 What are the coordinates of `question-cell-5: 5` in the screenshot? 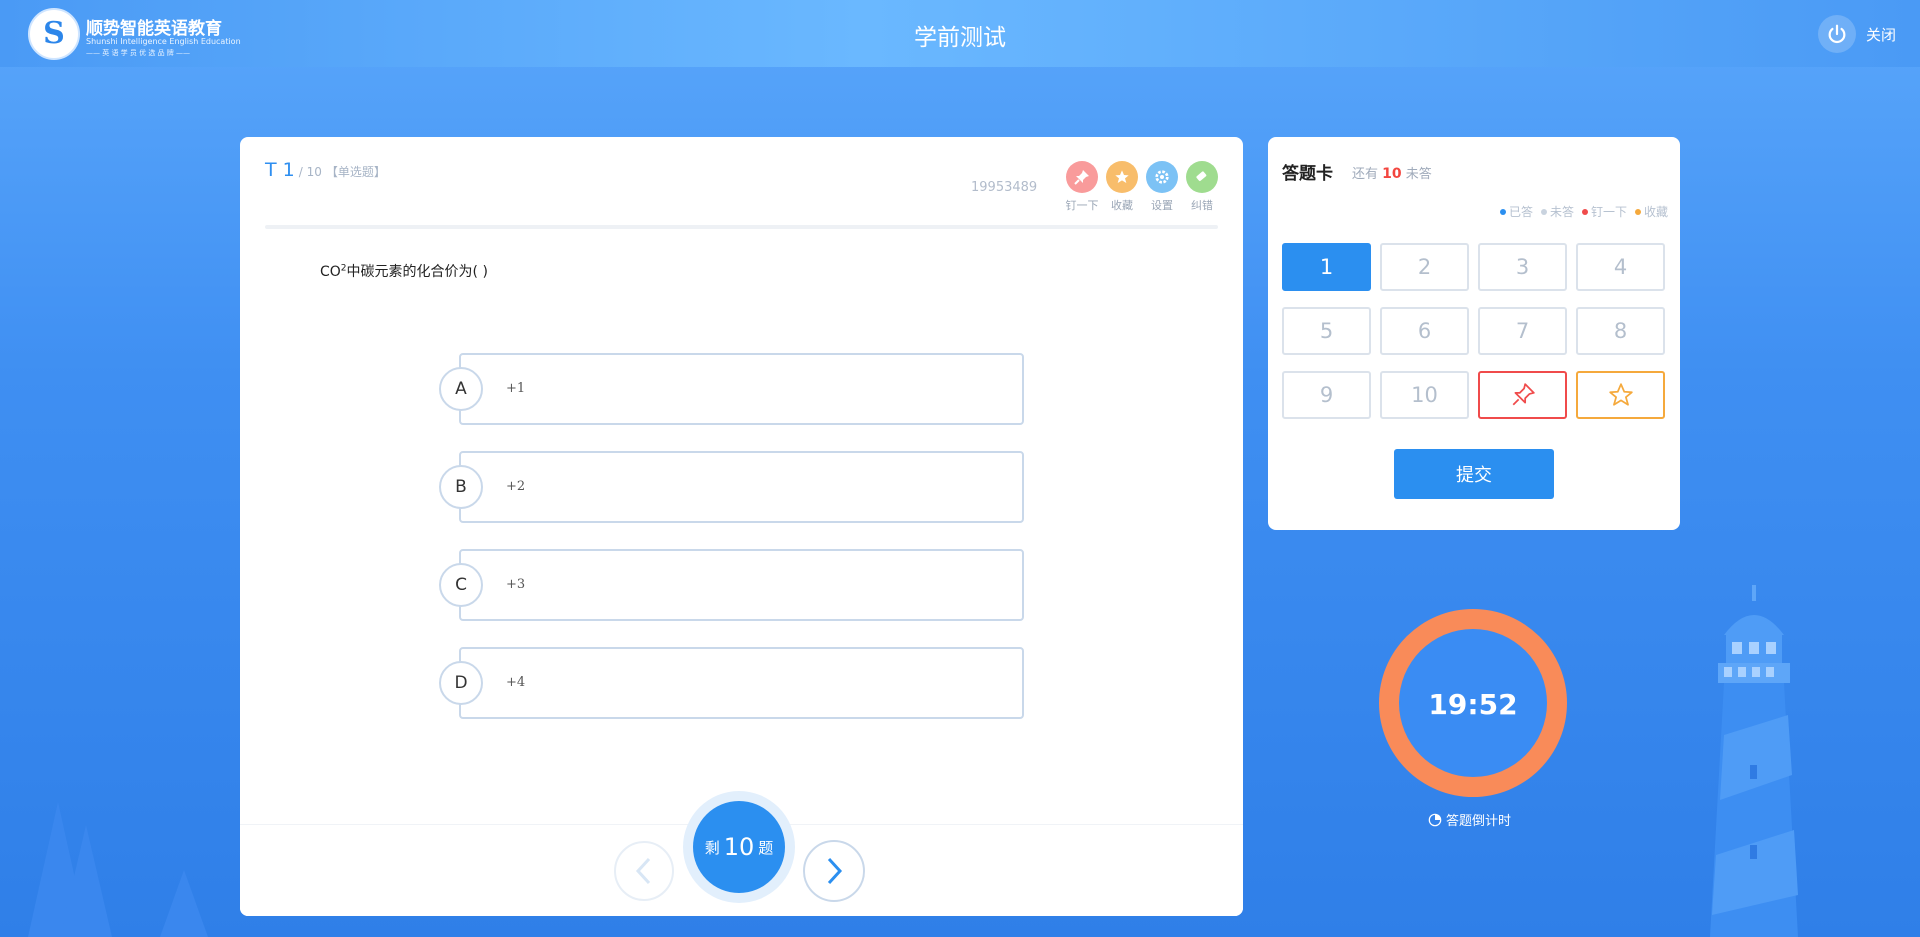 It's located at (1326, 331).